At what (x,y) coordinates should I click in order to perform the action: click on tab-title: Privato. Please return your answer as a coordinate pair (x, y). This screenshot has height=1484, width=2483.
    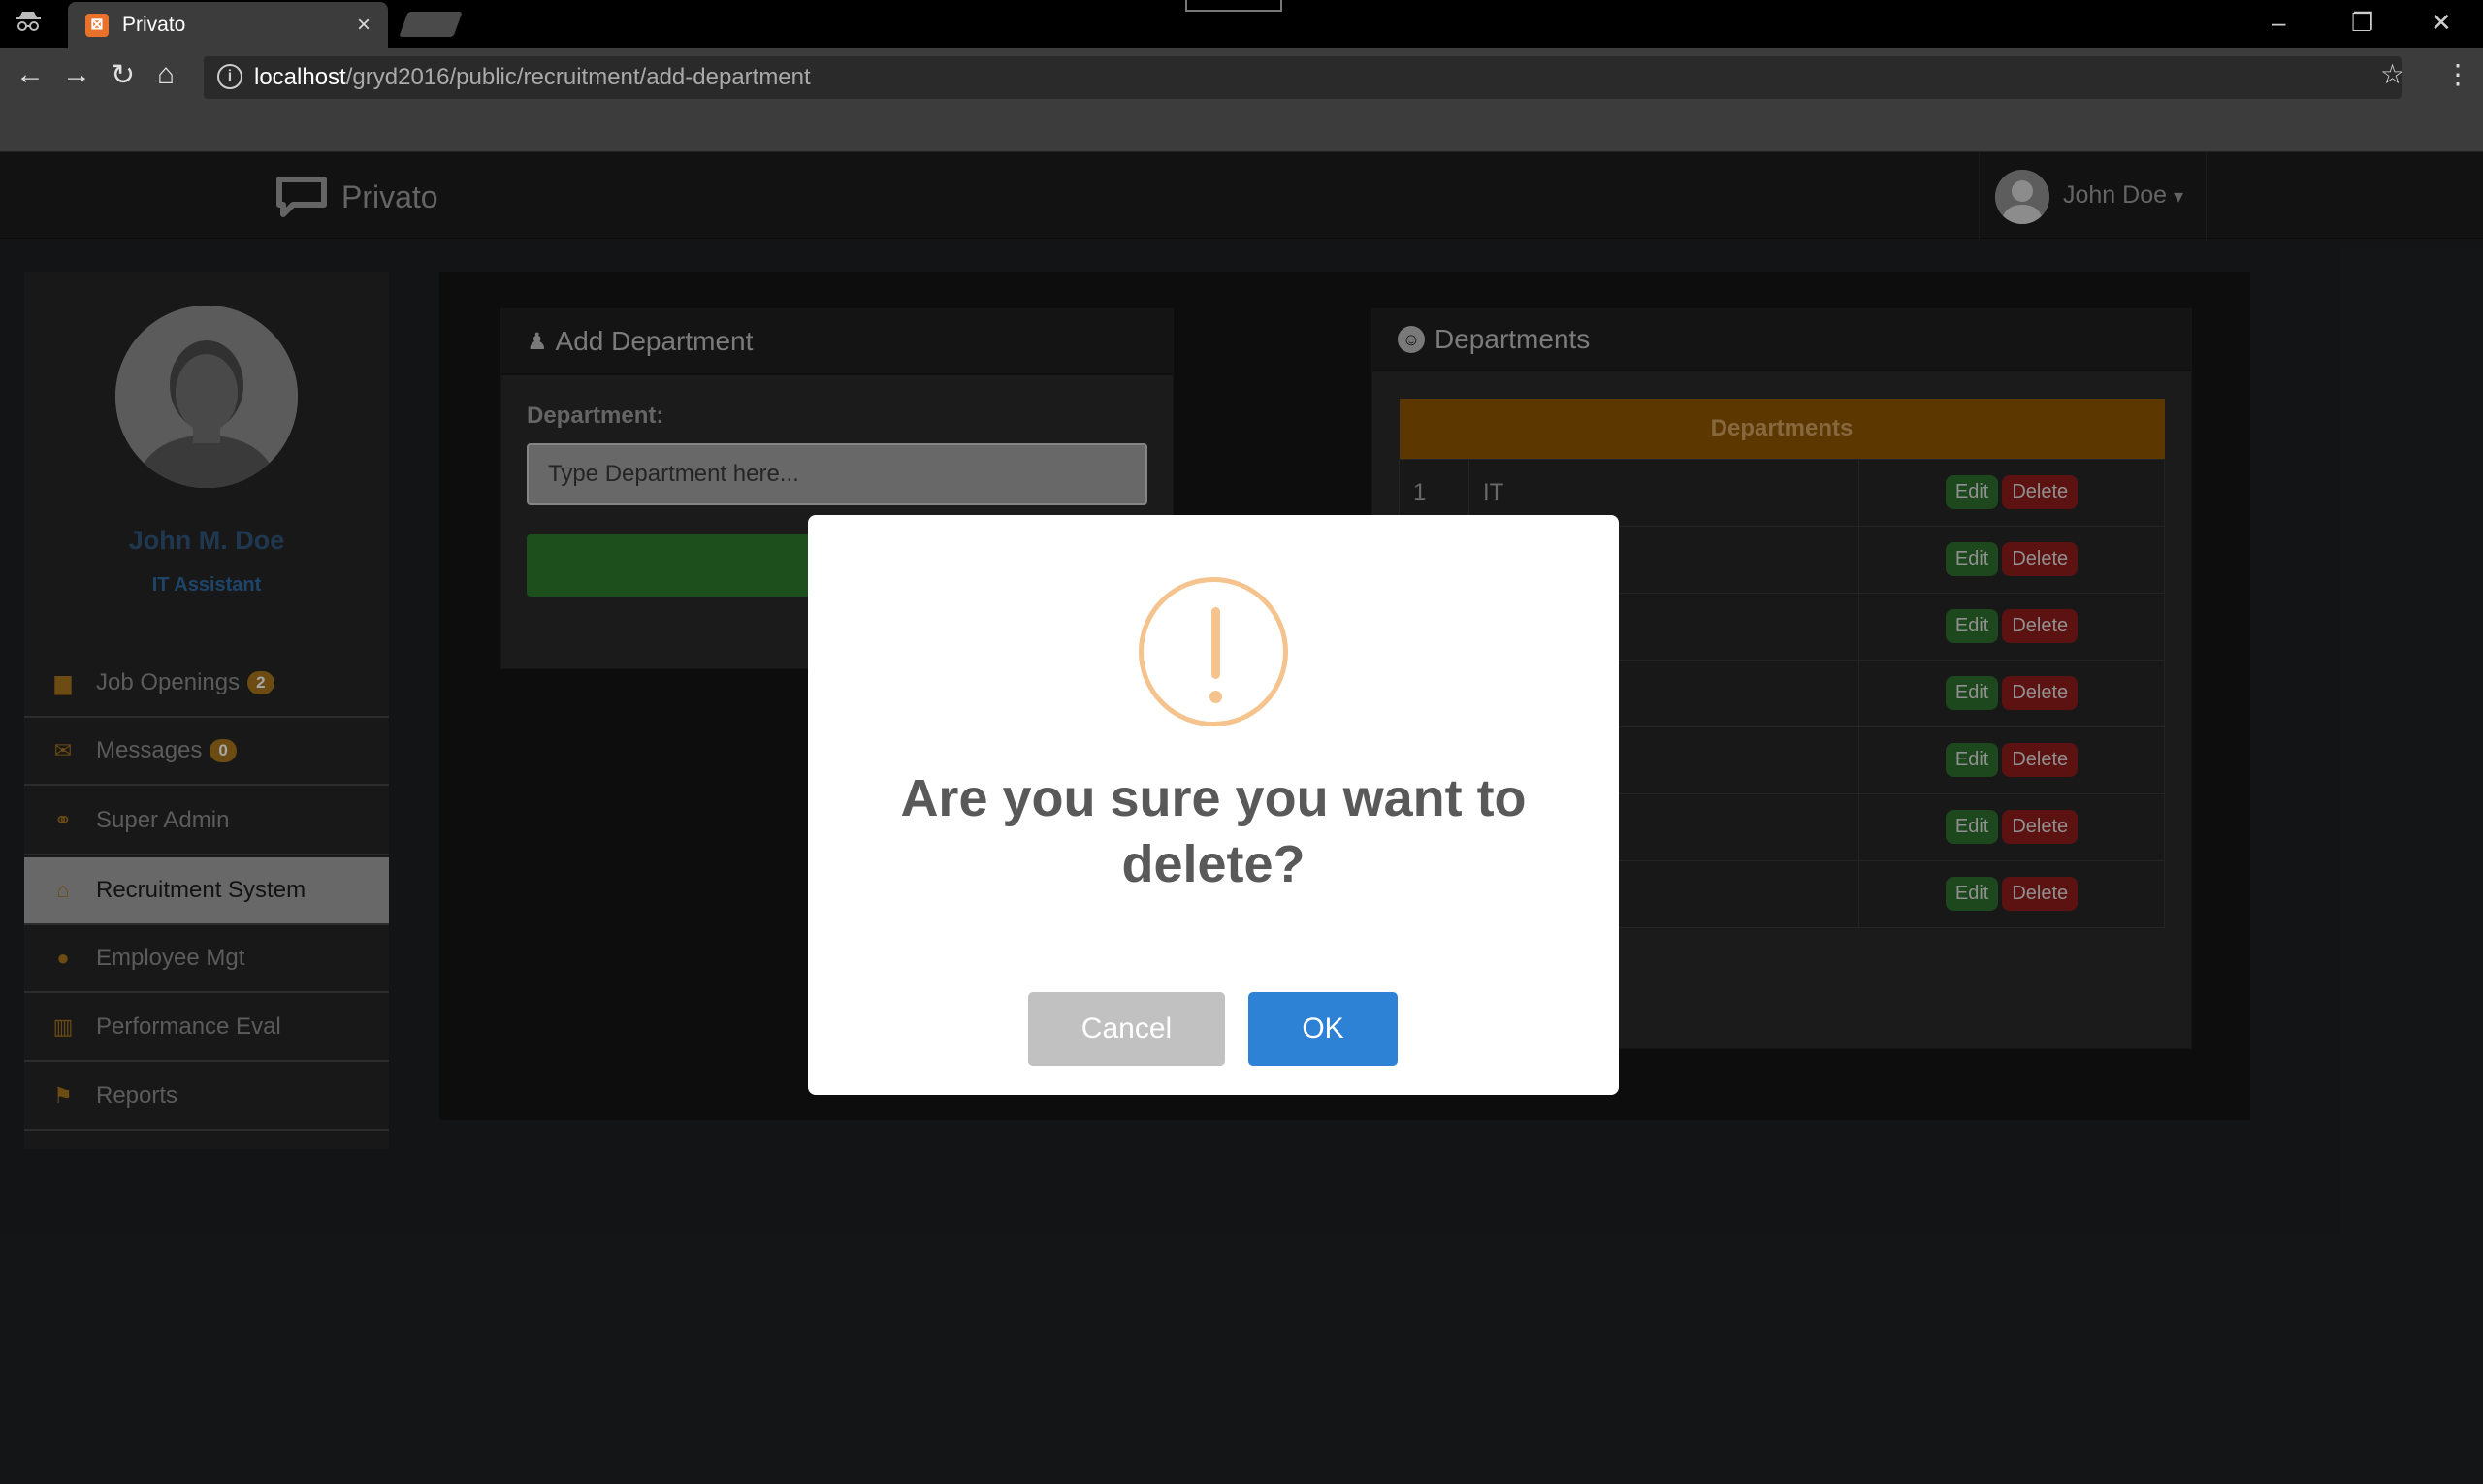
    Looking at the image, I should click on (154, 25).